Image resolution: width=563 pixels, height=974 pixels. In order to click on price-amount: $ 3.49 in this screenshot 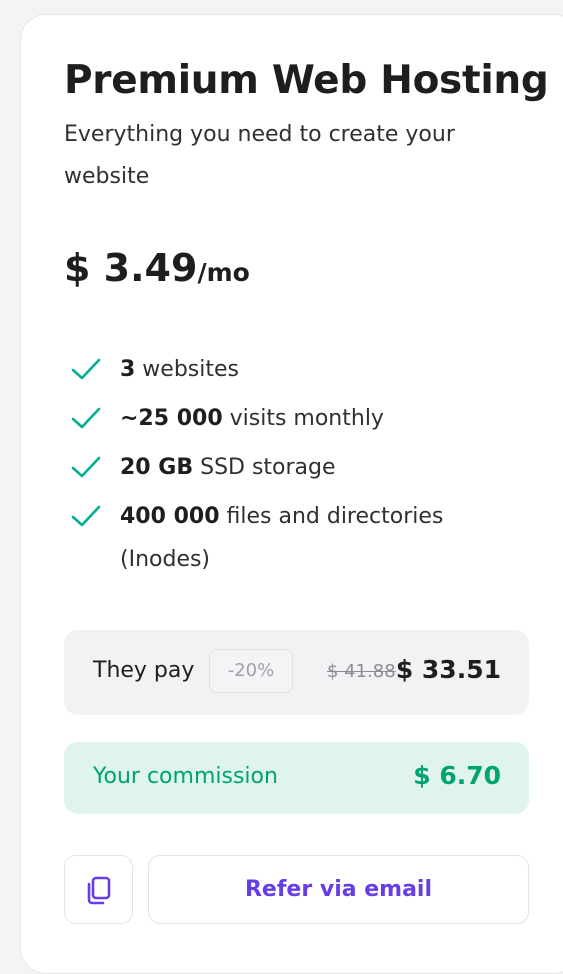, I will do `click(131, 268)`.